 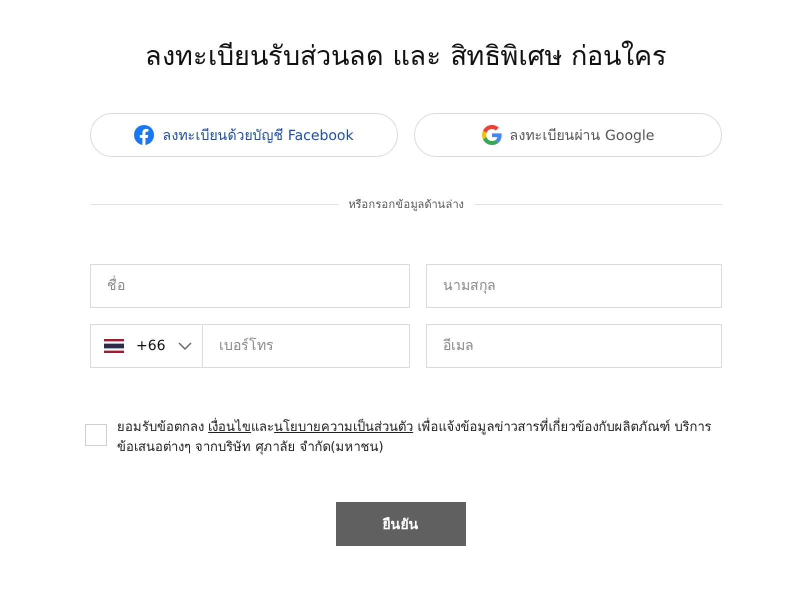 What do you see at coordinates (250, 286) in the screenshot?
I see `text-input: ชื่อ` at bounding box center [250, 286].